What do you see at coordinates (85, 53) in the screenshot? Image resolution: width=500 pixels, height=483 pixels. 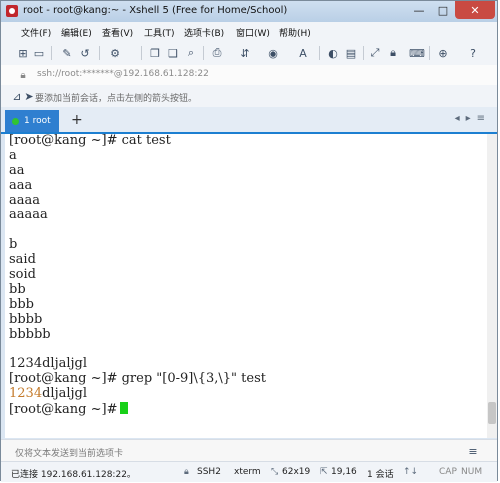 I see `disconnect-icon: ↺` at bounding box center [85, 53].